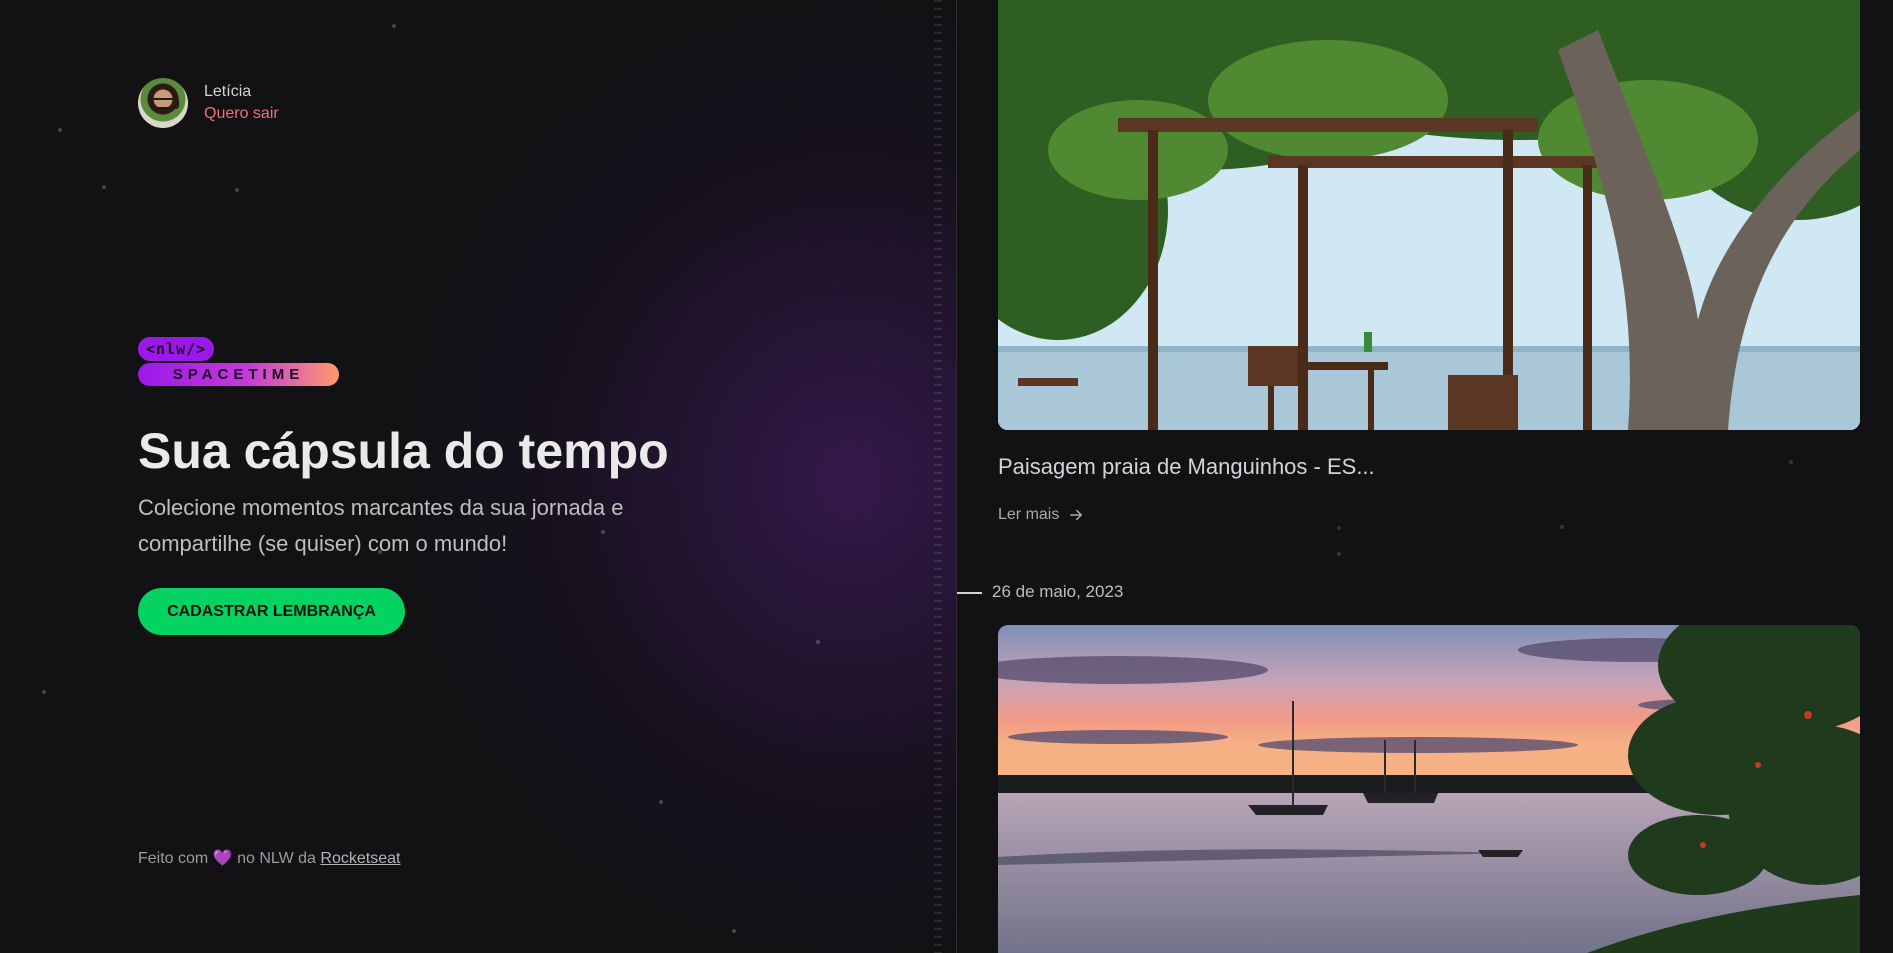 The height and width of the screenshot is (953, 1893). Describe the element at coordinates (1076, 515) in the screenshot. I see `arrow-right-icon` at that location.